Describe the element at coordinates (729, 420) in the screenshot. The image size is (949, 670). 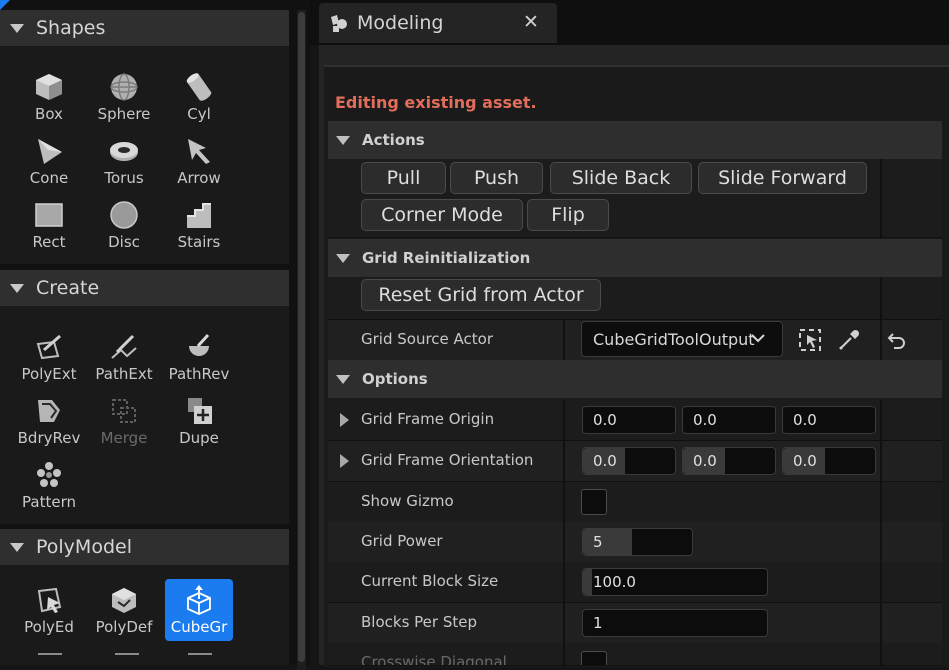
I see `origin-y-field: 0.0` at that location.